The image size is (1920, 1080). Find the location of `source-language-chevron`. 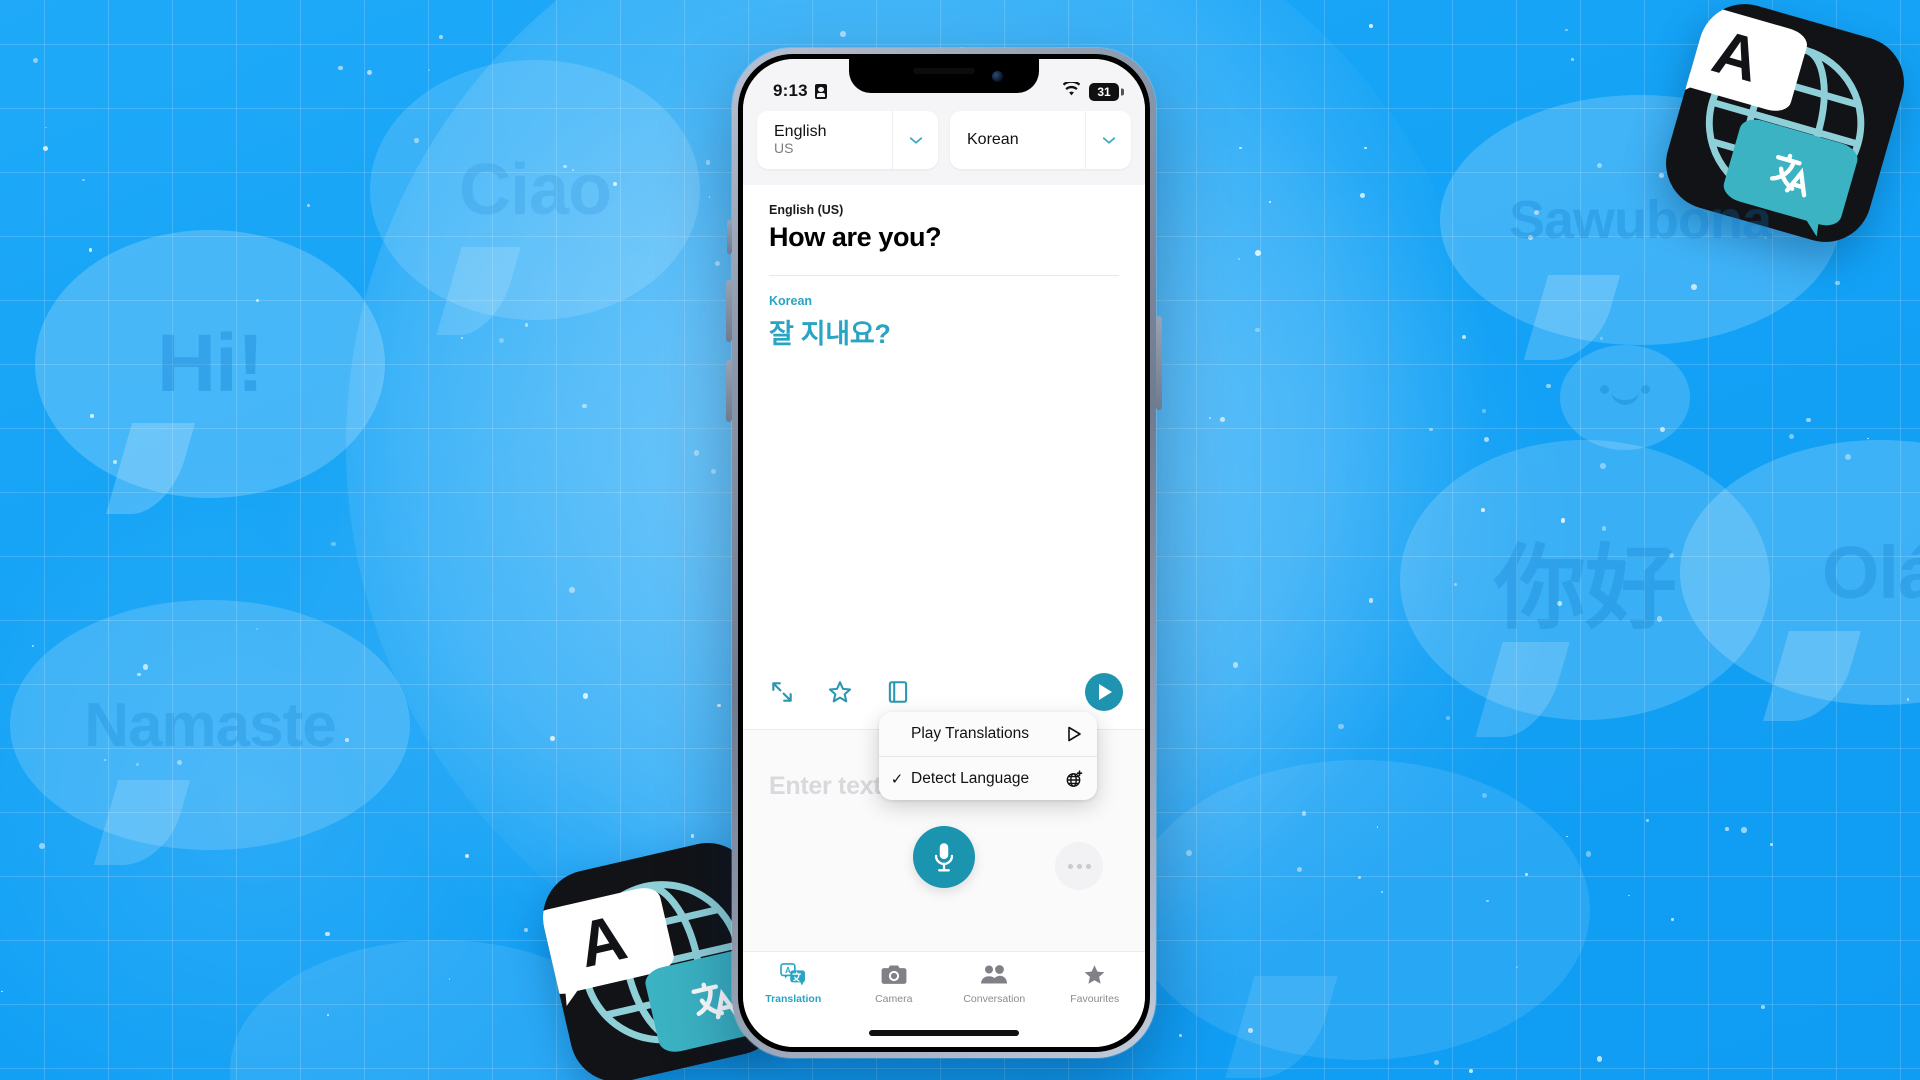

source-language-chevron is located at coordinates (915, 140).